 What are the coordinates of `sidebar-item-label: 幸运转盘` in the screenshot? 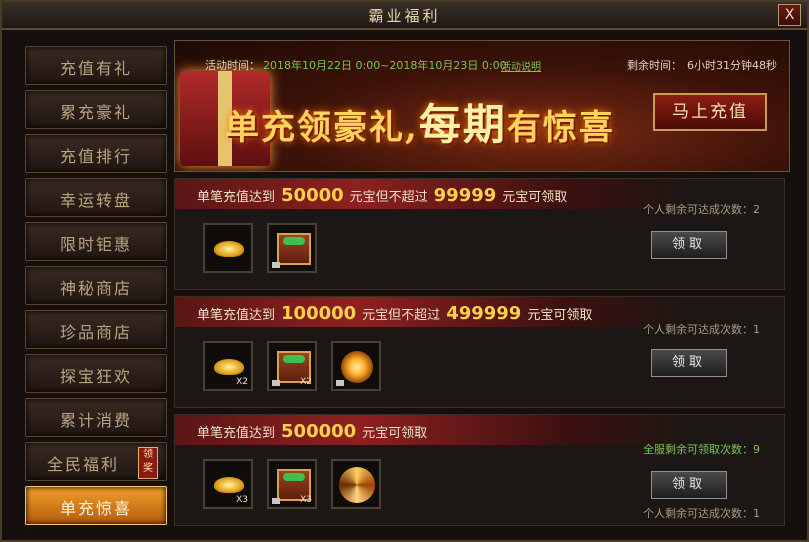 It's located at (95, 200).